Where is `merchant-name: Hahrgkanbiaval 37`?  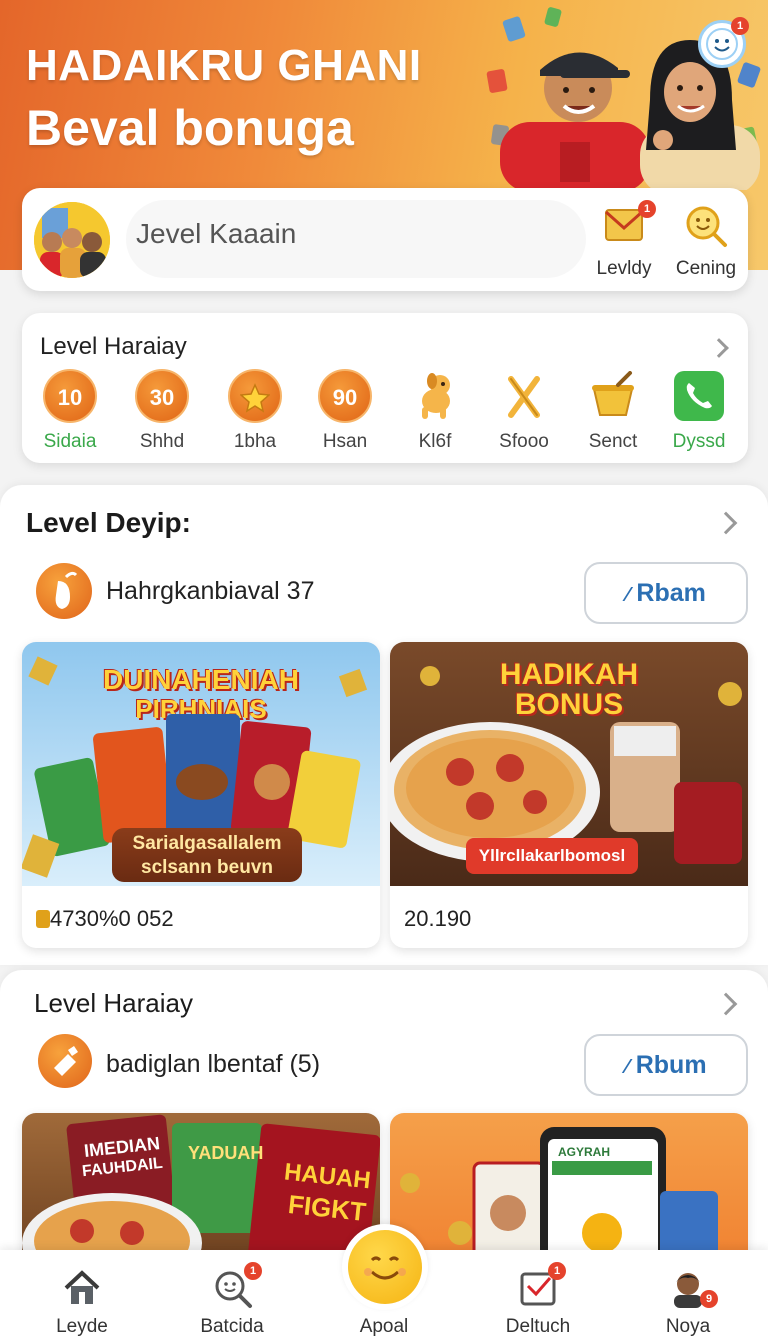
merchant-name: Hahrgkanbiaval 37 is located at coordinates (210, 591).